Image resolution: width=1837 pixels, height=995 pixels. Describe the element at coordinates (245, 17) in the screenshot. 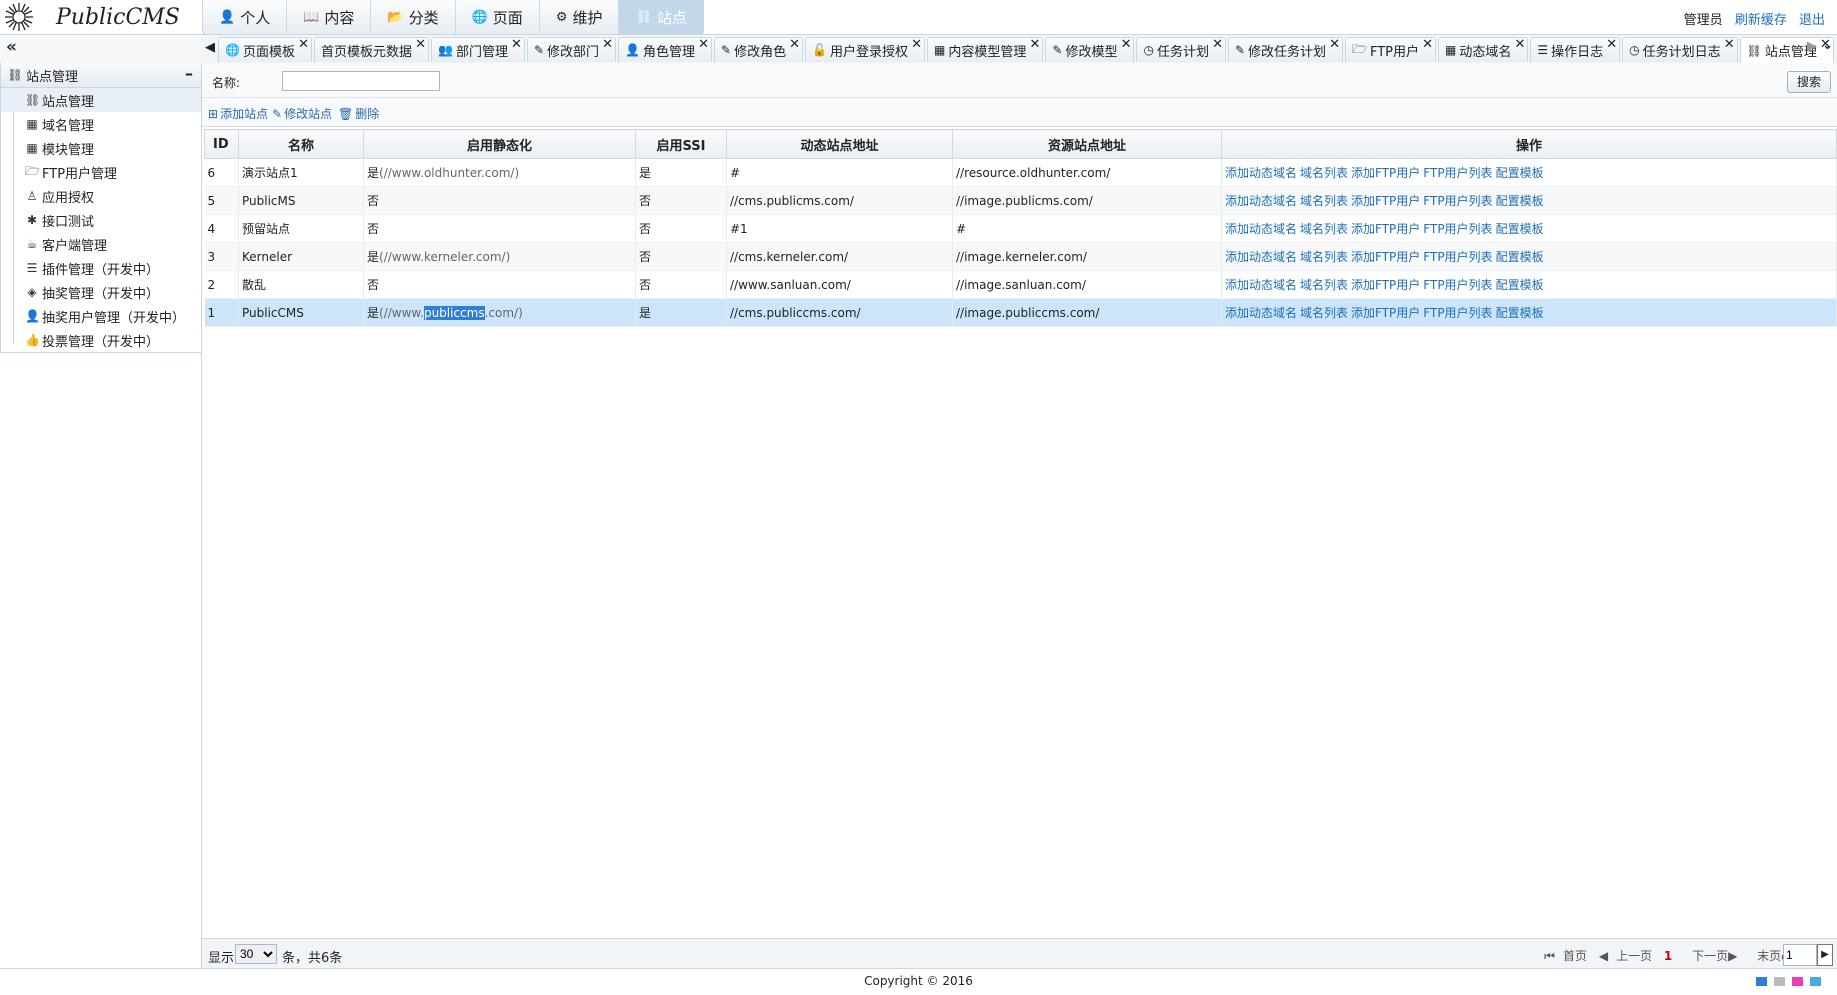

I see `topnav-item: 👤 个人` at that location.